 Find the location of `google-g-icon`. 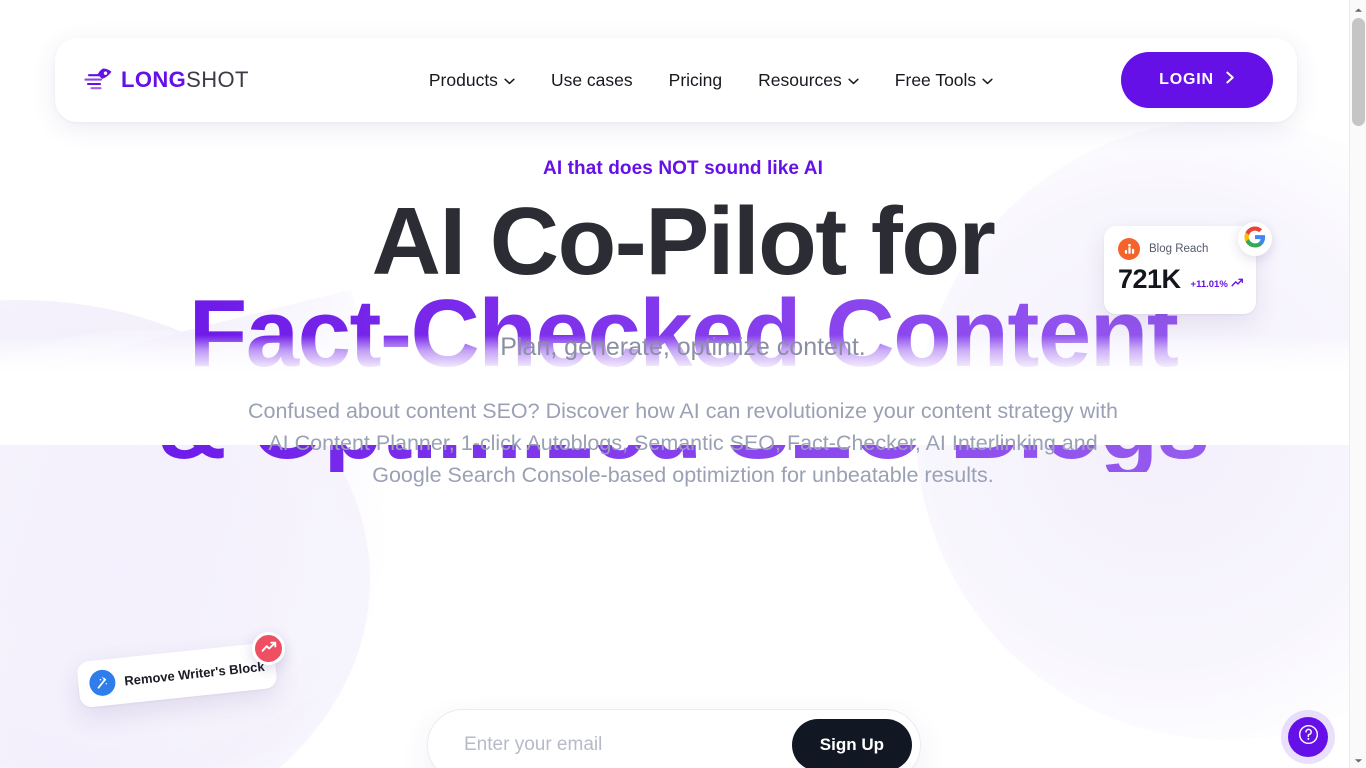

google-g-icon is located at coordinates (1255, 239).